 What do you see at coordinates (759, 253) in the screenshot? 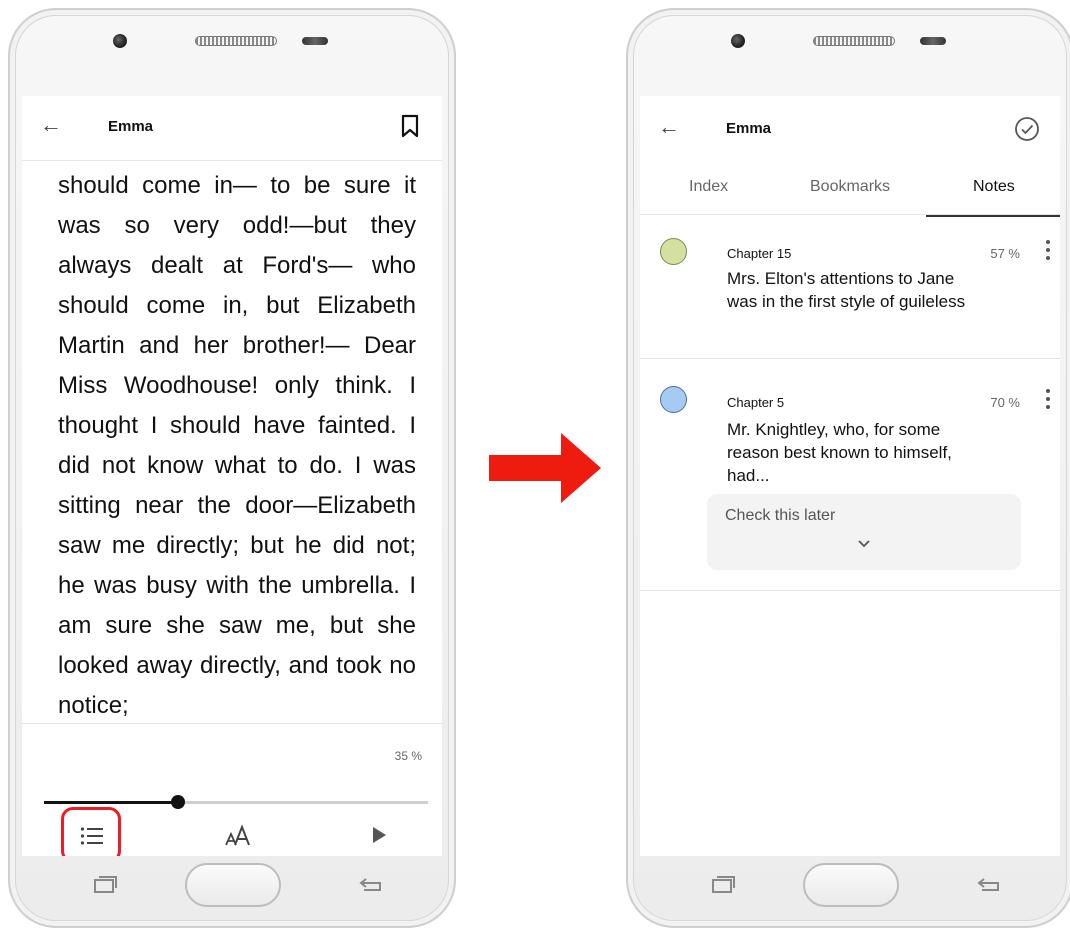
I see `note-chapter: Chapter 15` at bounding box center [759, 253].